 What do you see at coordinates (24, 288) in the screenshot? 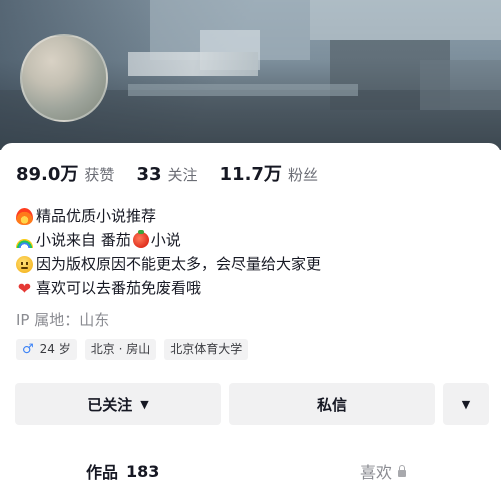
I see `red-heart-emoji-icon: ❤` at bounding box center [24, 288].